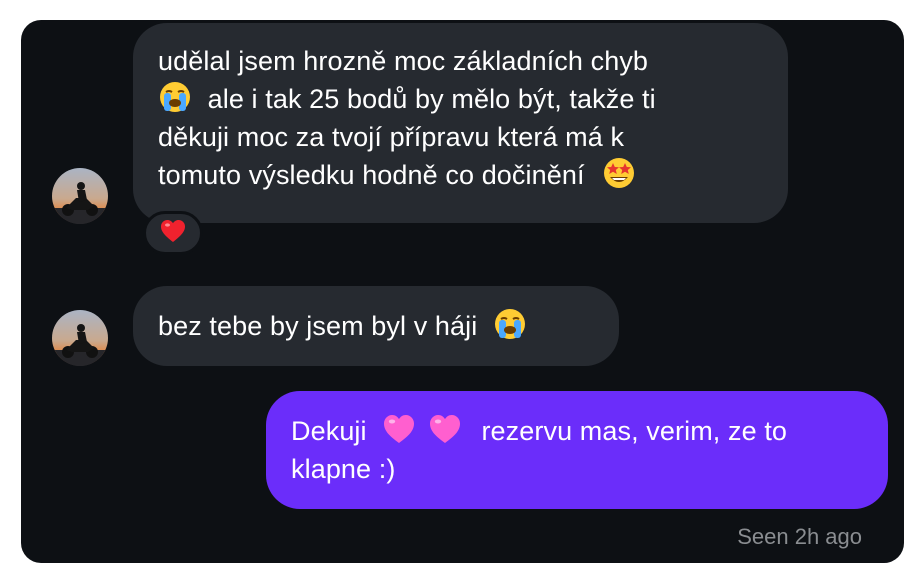  What do you see at coordinates (431, 99) in the screenshot?
I see `message-text: ale i tak 25 bodů by mělo být, takže ti` at bounding box center [431, 99].